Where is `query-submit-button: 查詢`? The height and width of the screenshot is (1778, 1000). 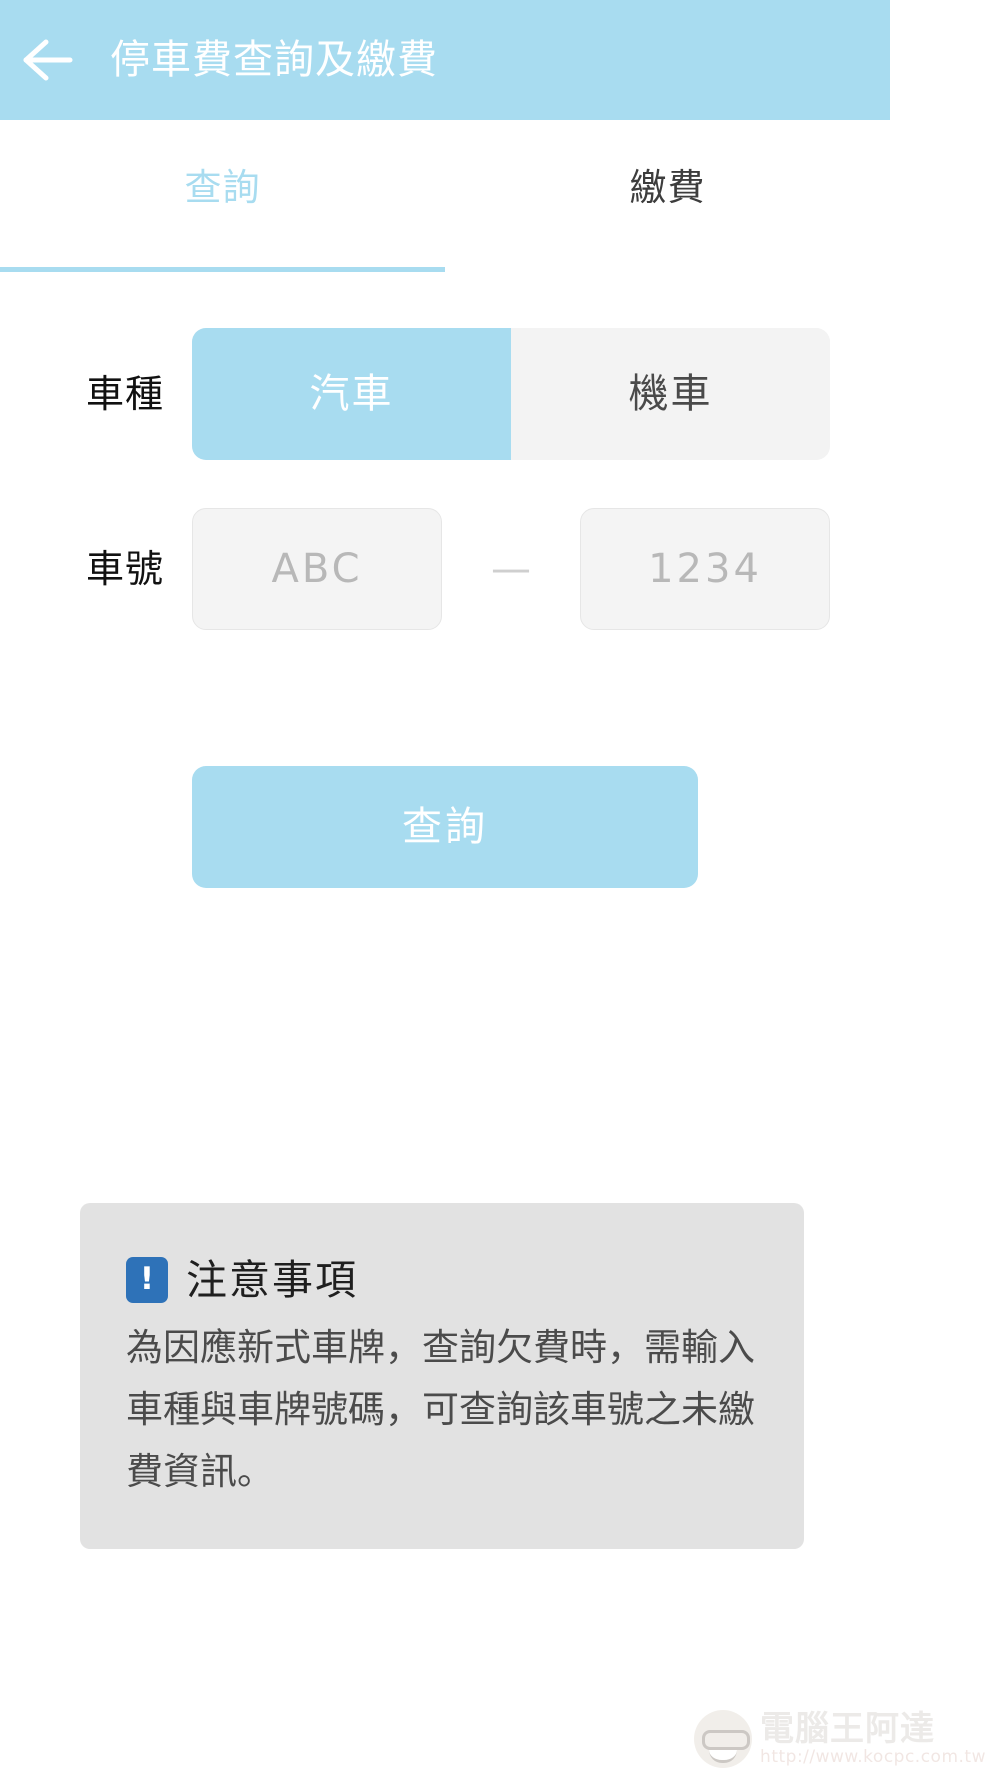 query-submit-button: 查詢 is located at coordinates (445, 827).